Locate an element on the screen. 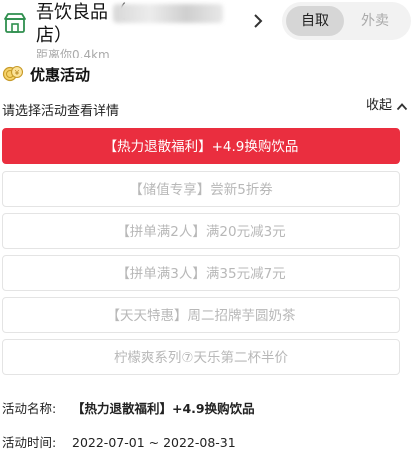  redacted-store-branch is located at coordinates (168, 13).